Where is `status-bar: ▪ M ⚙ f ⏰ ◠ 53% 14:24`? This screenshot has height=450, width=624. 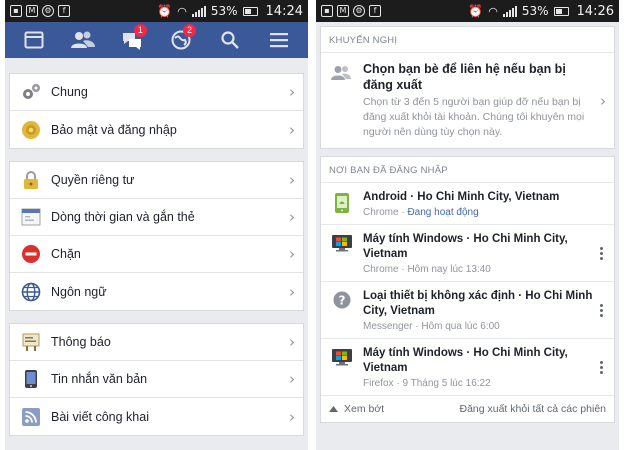 status-bar: ▪ M ⚙ f ⏰ ◠ 53% 14:24 is located at coordinates (156, 11).